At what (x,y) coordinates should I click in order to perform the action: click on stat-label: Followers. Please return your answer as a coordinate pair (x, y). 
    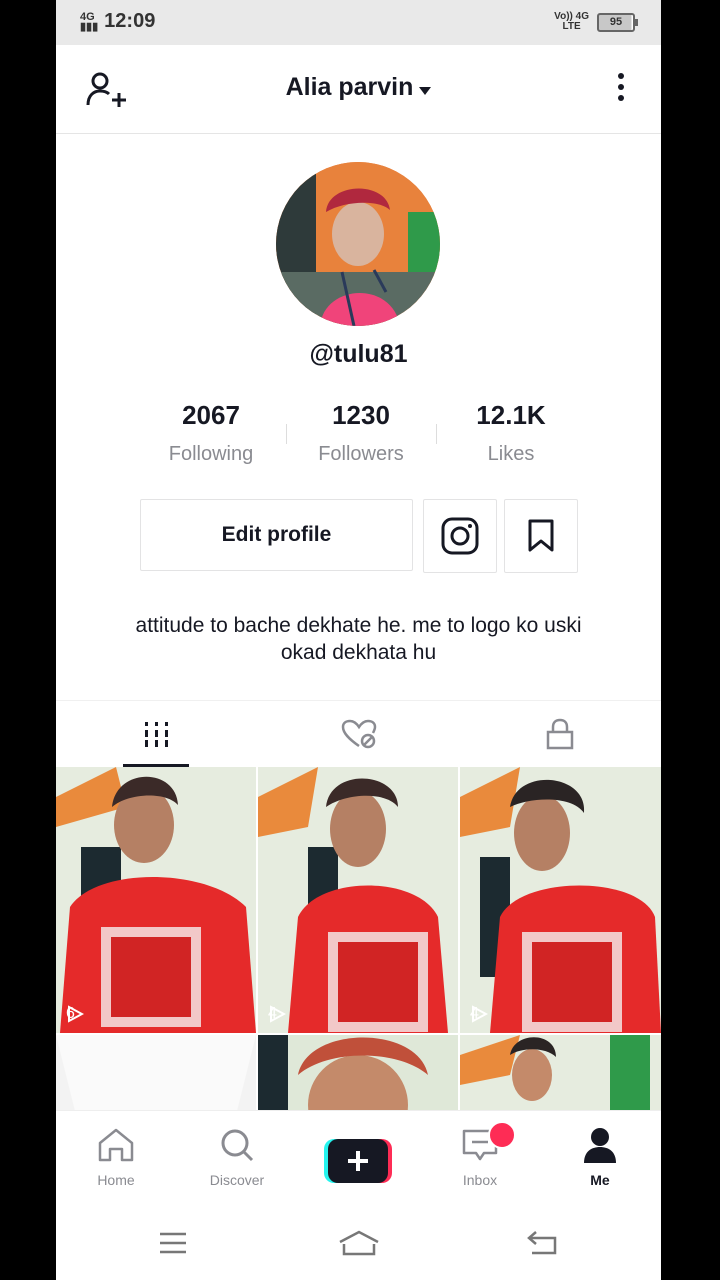
    Looking at the image, I should click on (361, 454).